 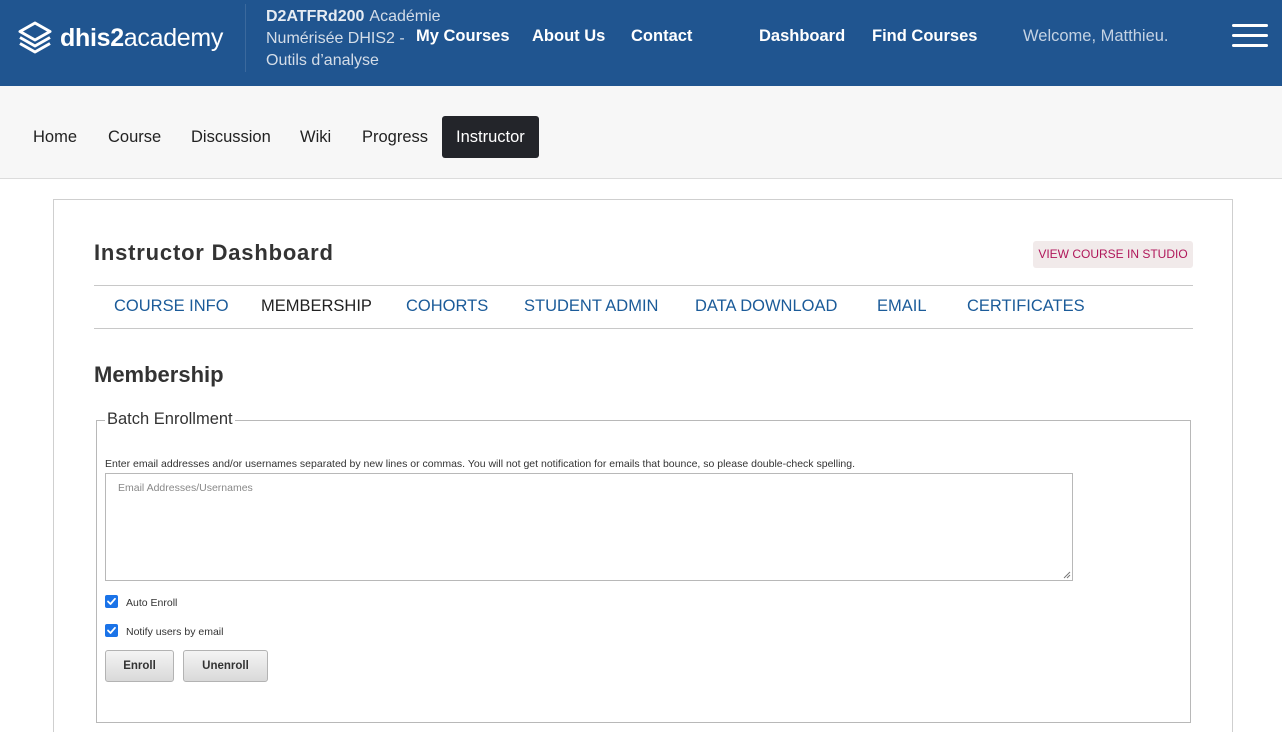 What do you see at coordinates (35, 37) in the screenshot?
I see `dhis2-layers-icon` at bounding box center [35, 37].